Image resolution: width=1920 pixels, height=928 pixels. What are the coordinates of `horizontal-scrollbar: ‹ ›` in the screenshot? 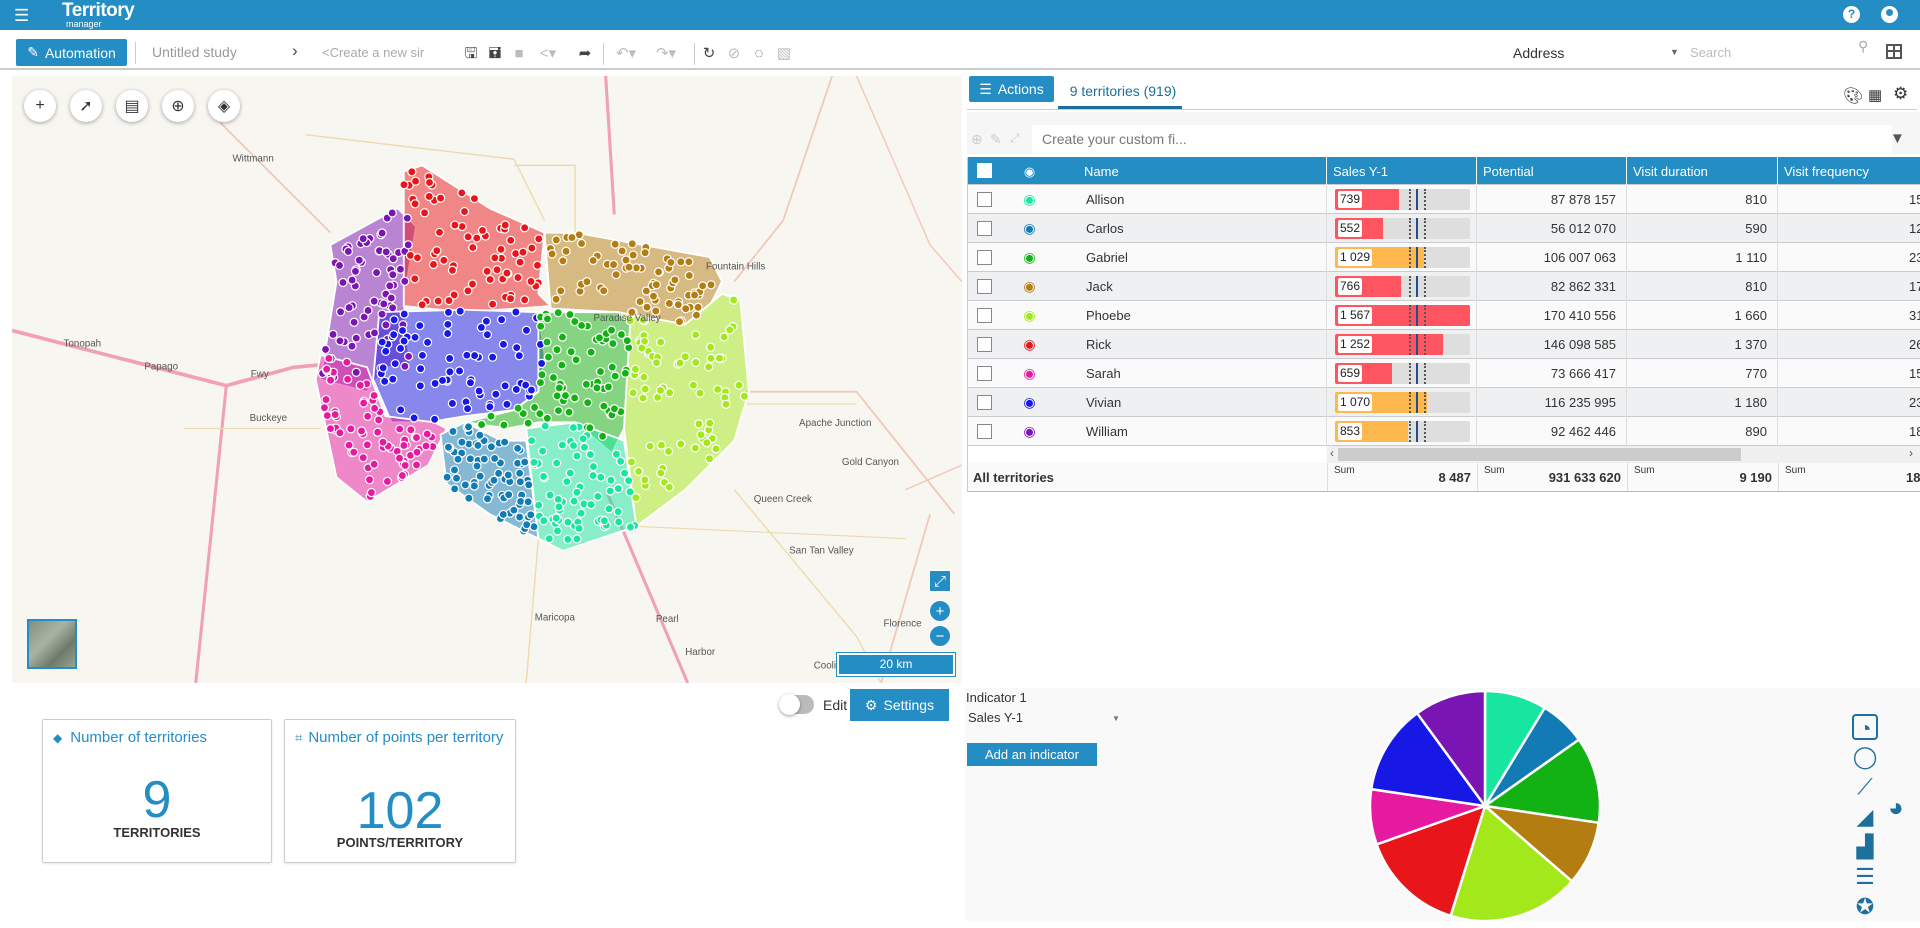 It's located at (1623, 454).